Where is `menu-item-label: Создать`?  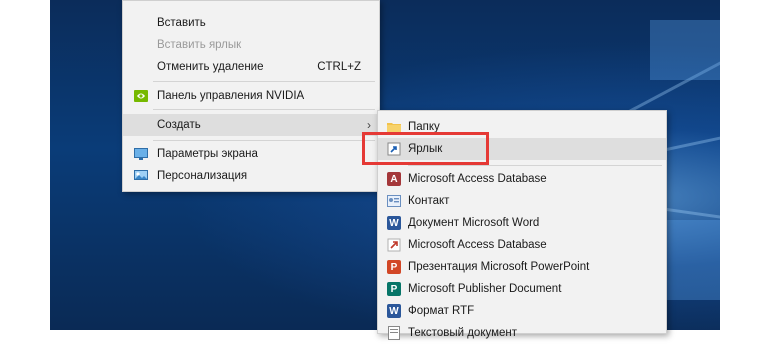 menu-item-label: Создать is located at coordinates (179, 125).